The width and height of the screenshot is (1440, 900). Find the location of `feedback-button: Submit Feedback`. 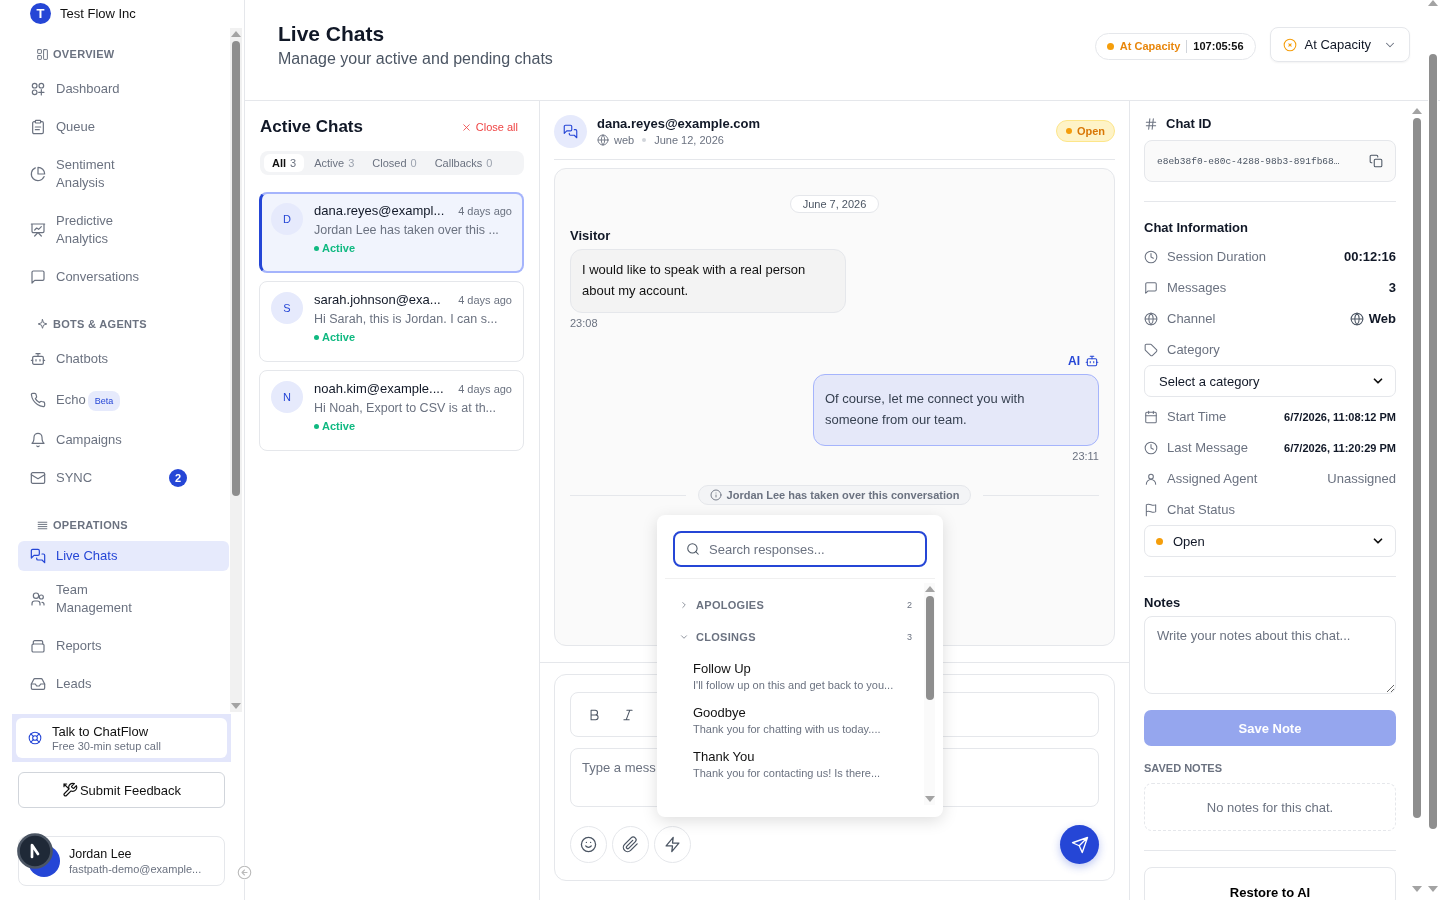

feedback-button: Submit Feedback is located at coordinates (121, 790).